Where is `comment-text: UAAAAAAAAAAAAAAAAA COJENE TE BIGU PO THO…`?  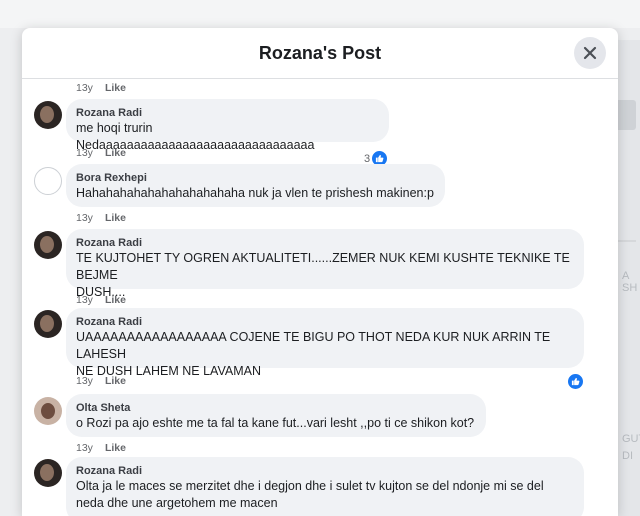 comment-text: UAAAAAAAAAAAAAAAAA COJENE TE BIGU PO THO… is located at coordinates (313, 345).